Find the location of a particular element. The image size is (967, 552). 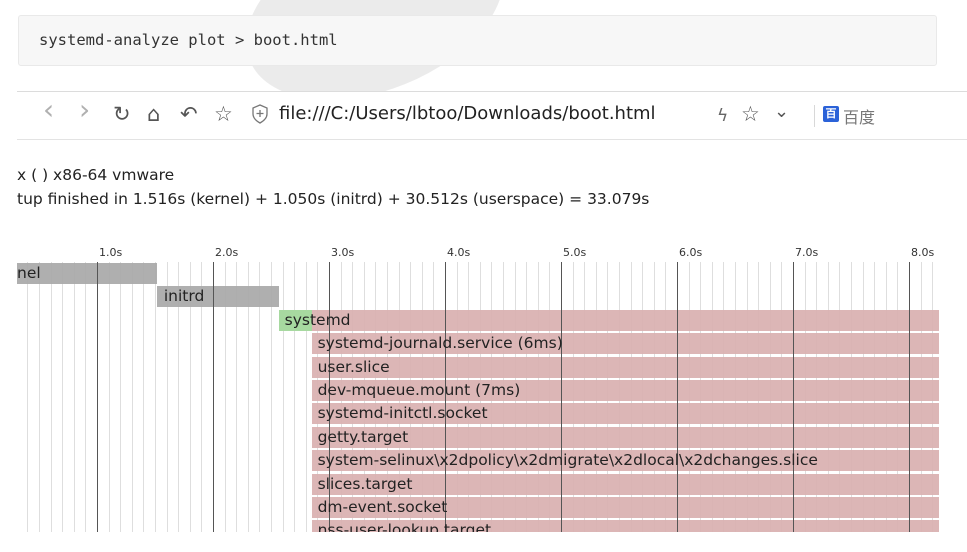

forward-icon: › is located at coordinates (84, 110).